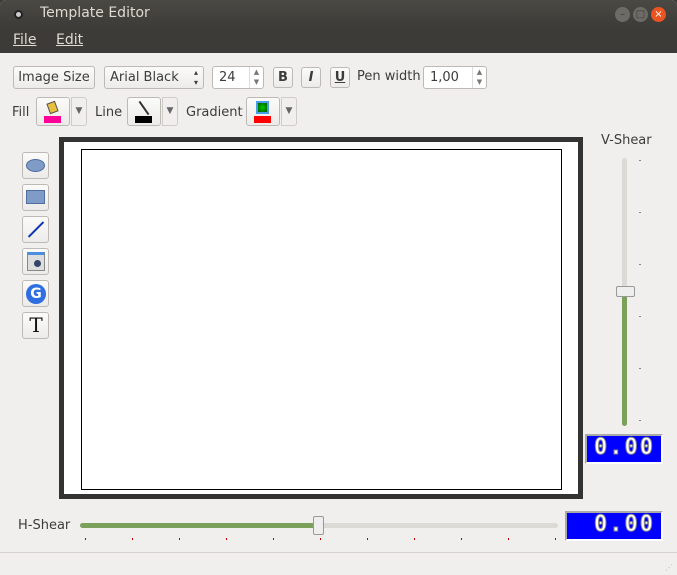 Image resolution: width=677 pixels, height=575 pixels. What do you see at coordinates (214, 112) in the screenshot?
I see `gradient-label: Gradient` at bounding box center [214, 112].